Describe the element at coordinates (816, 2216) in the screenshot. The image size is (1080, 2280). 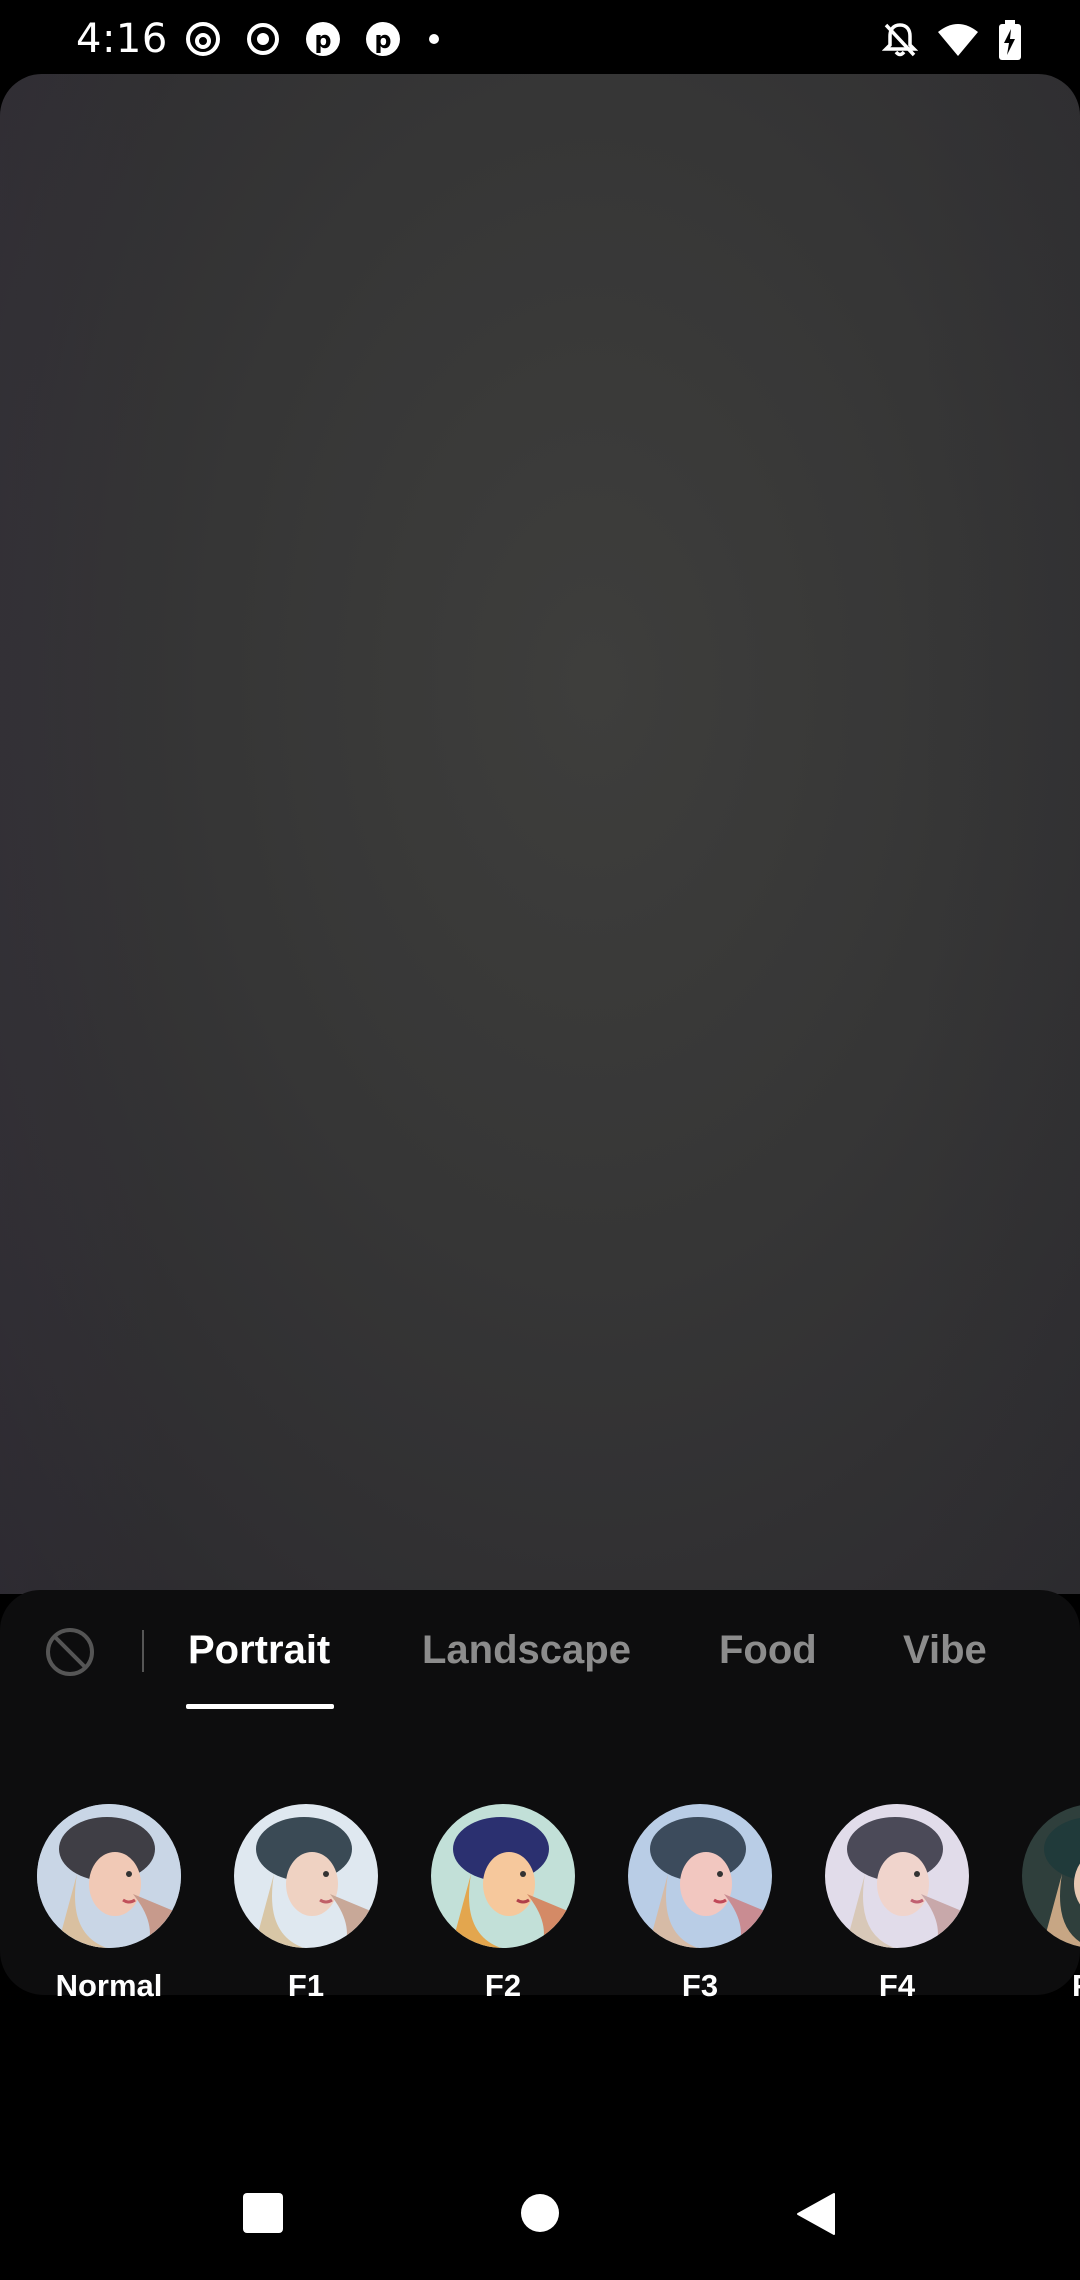
I see `back-button` at that location.